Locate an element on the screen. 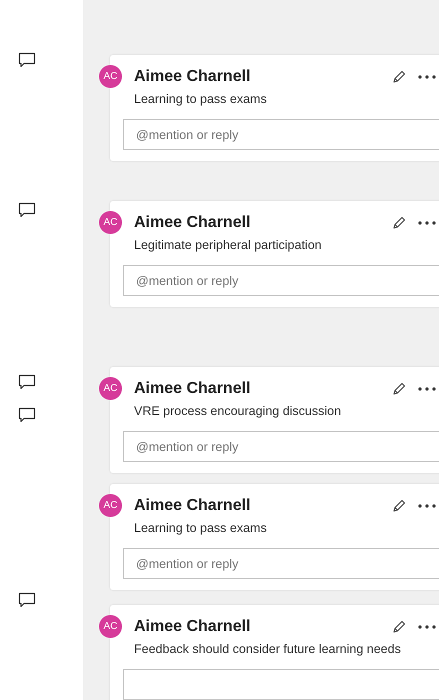  comment-text: Legitimate peripheral participation is located at coordinates (228, 245).